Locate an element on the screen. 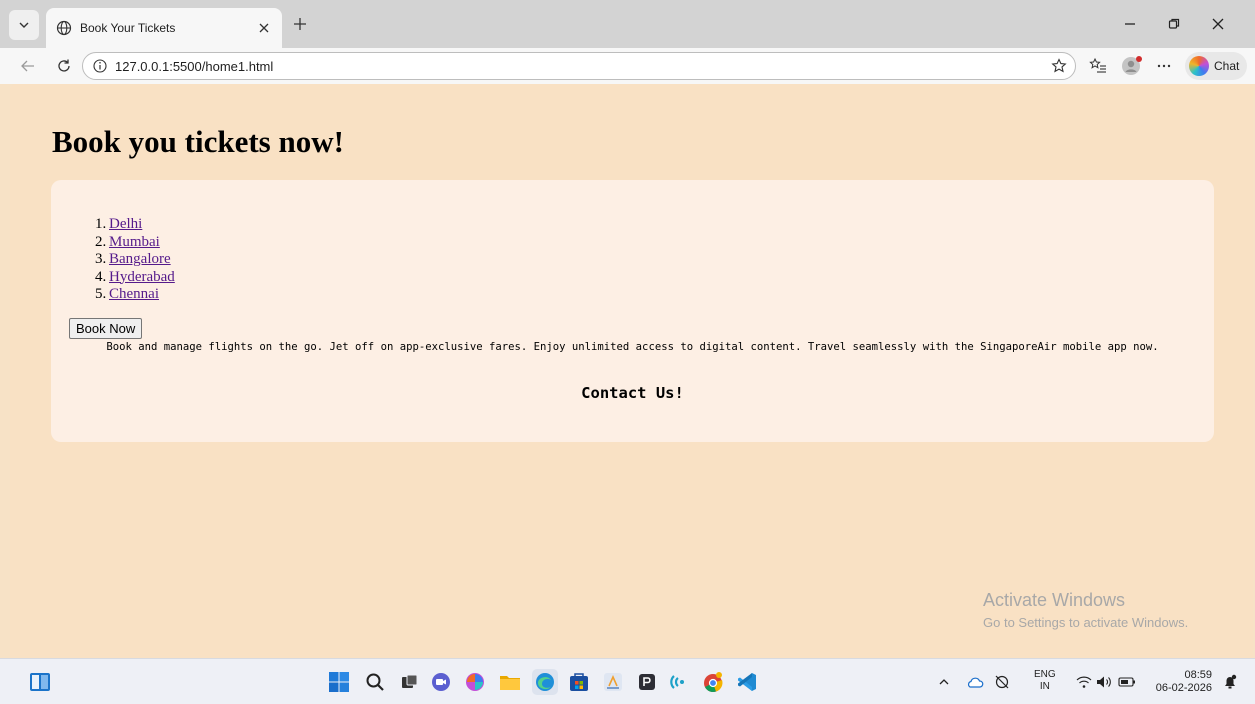 The height and width of the screenshot is (704, 1255). chat-label: Chat is located at coordinates (1227, 66).